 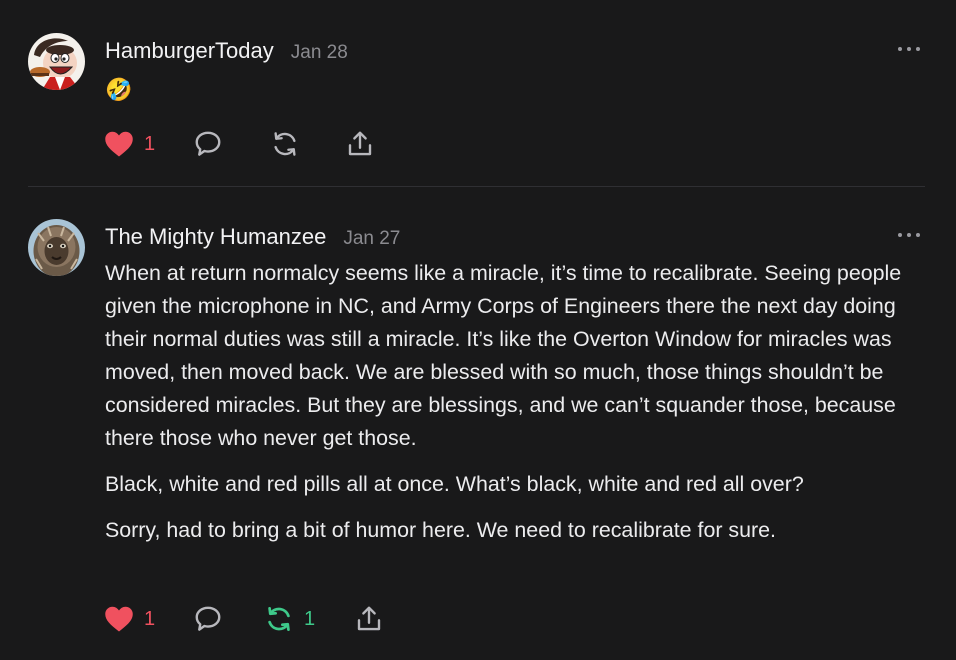 What do you see at coordinates (371, 239) in the screenshot?
I see `post-date: Jan 27` at bounding box center [371, 239].